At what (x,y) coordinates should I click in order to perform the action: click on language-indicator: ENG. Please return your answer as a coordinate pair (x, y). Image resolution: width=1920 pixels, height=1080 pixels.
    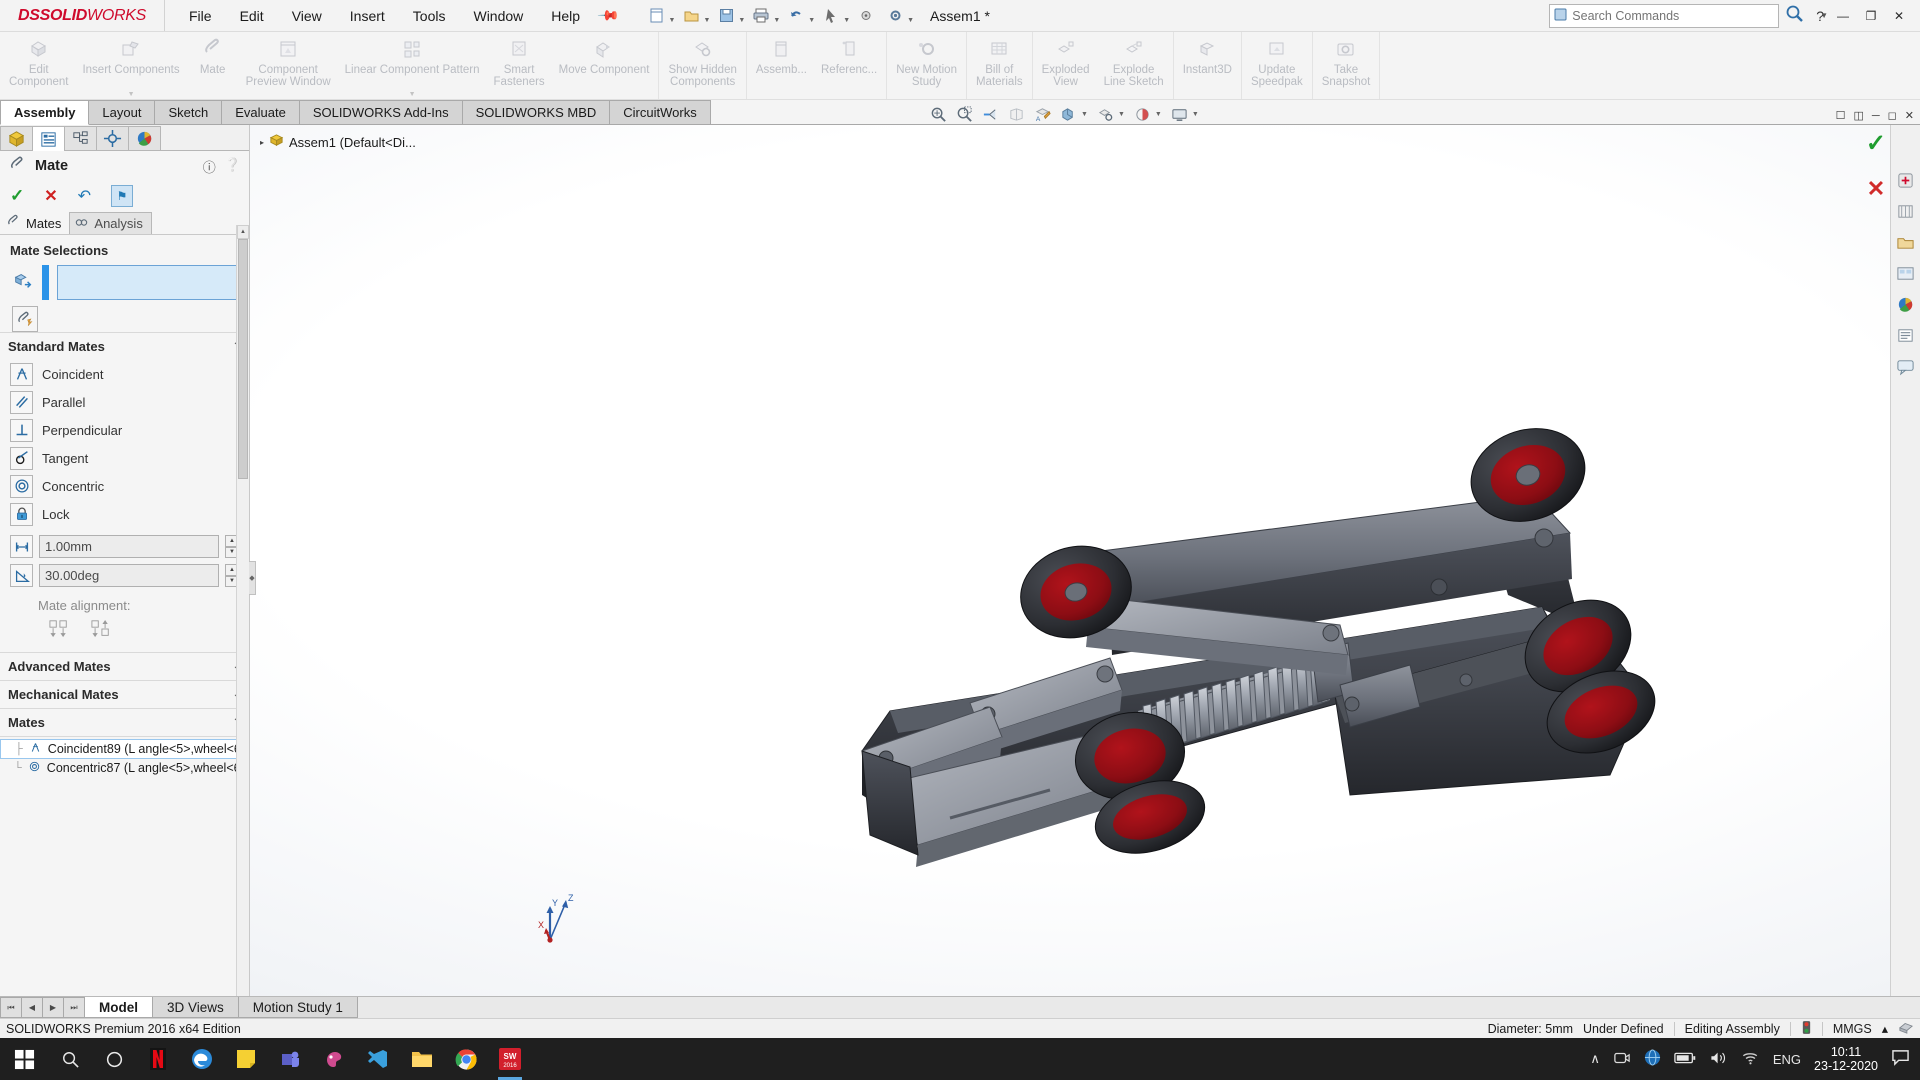
    Looking at the image, I should click on (1787, 1059).